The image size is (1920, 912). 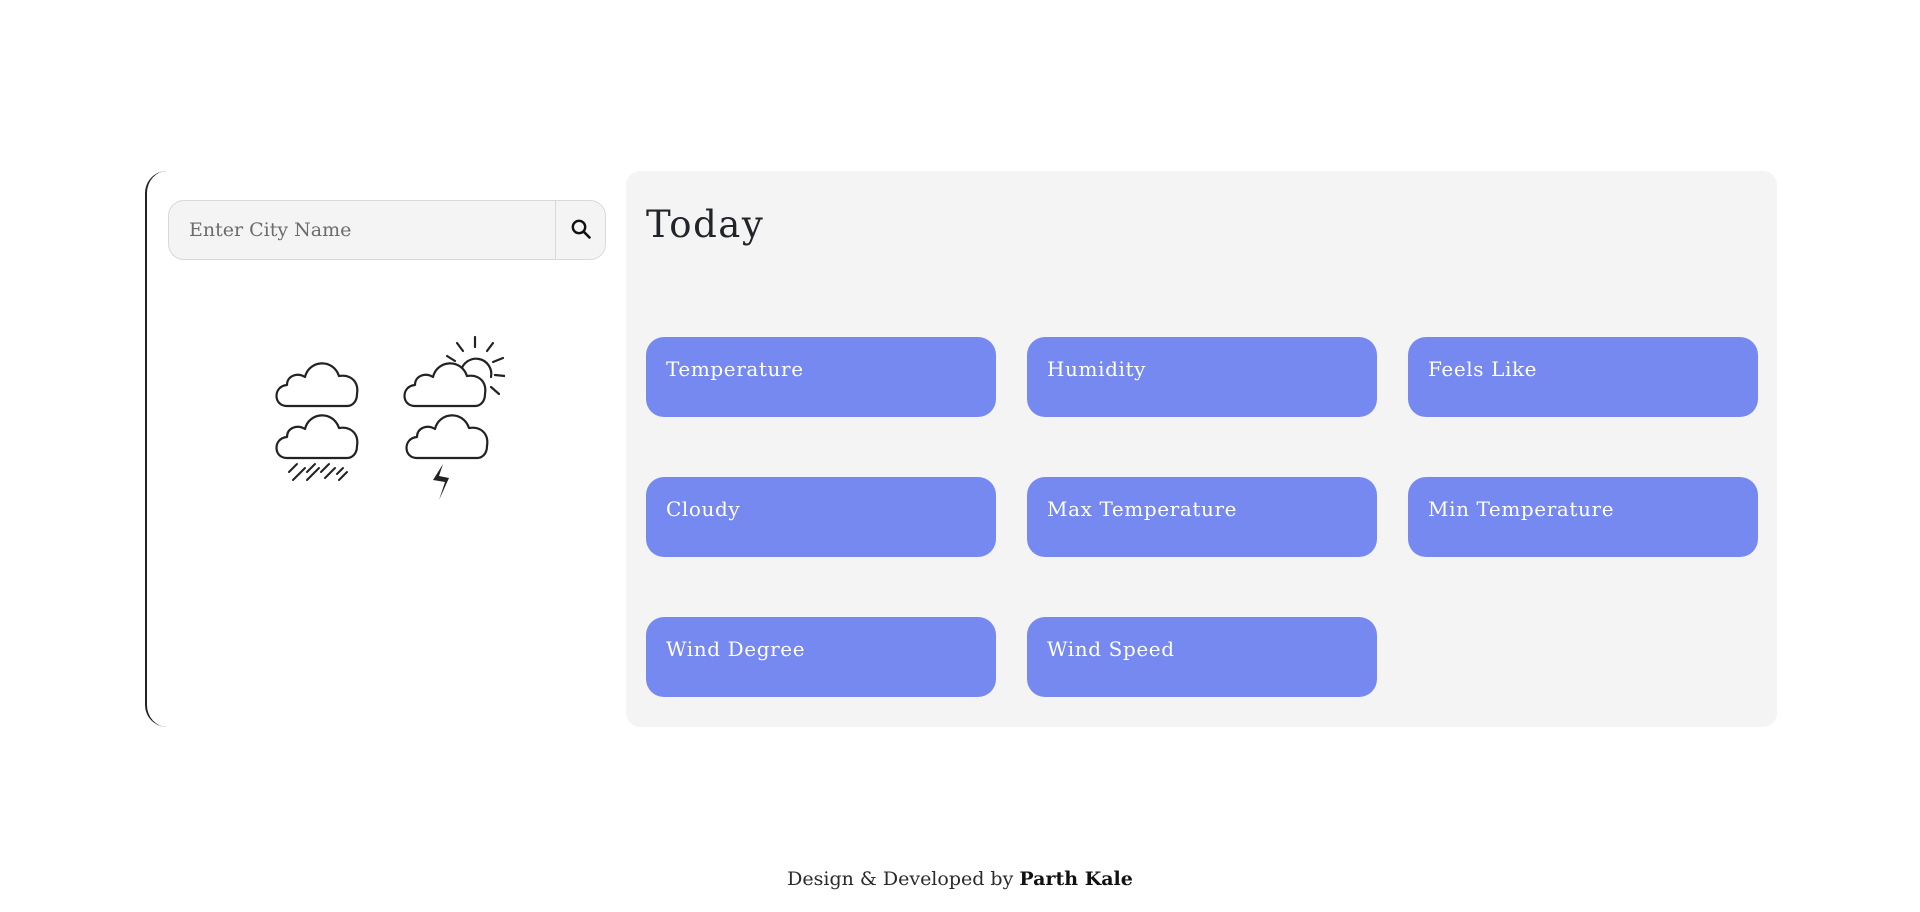 I want to click on wind-degree-card: Wind Degree, so click(x=821, y=657).